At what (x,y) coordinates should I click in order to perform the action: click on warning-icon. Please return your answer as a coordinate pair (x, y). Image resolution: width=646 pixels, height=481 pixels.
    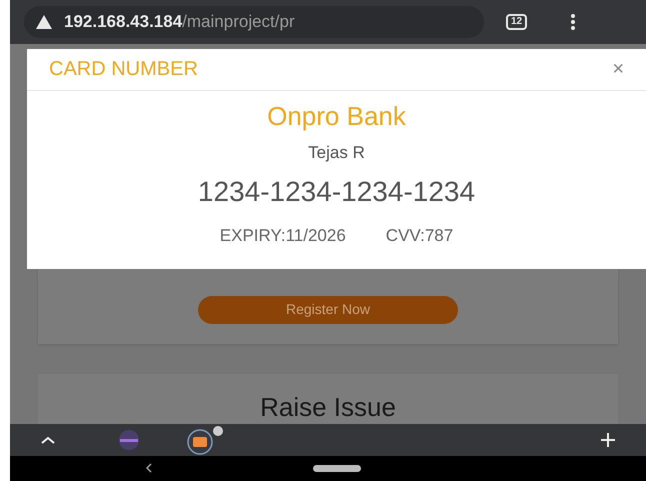
    Looking at the image, I should click on (44, 21).